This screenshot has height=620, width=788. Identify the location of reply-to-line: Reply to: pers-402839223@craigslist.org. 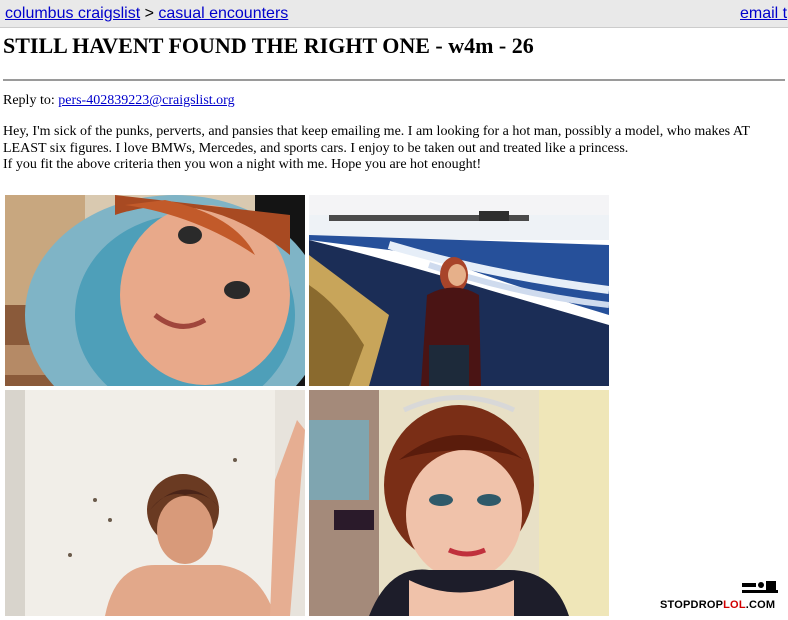
(119, 101).